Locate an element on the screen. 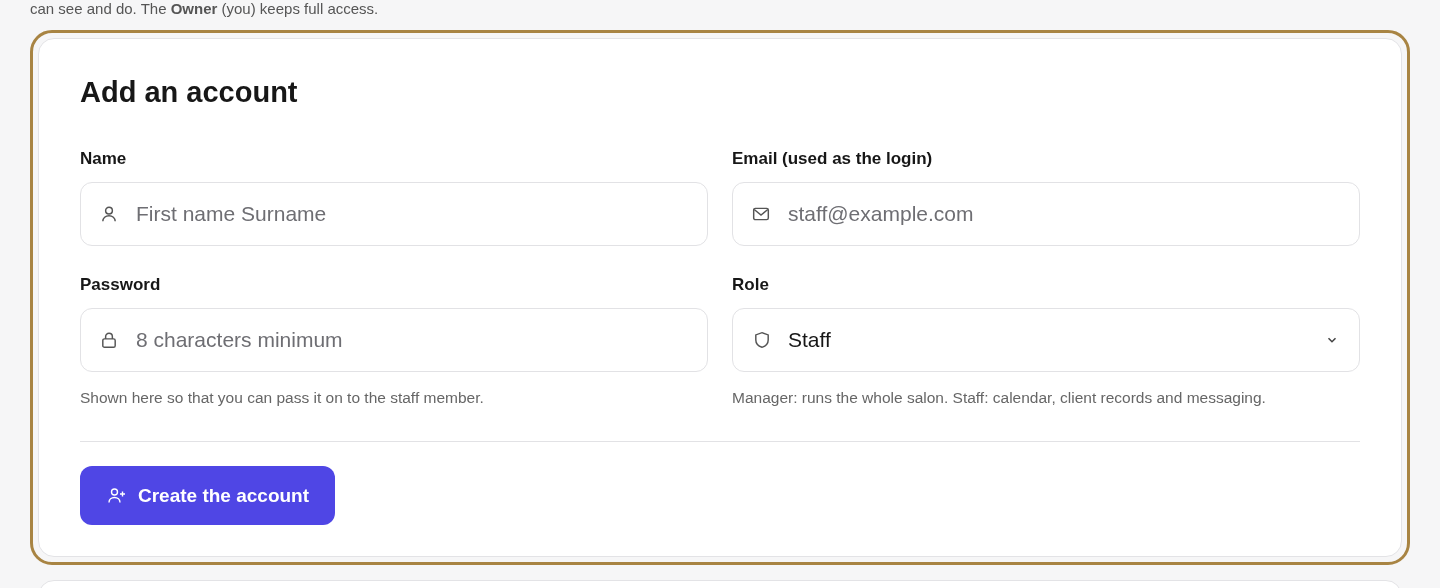 This screenshot has width=1440, height=588. help-text: Shown here so that you can pass it on to the staff member. is located at coordinates (282, 398).